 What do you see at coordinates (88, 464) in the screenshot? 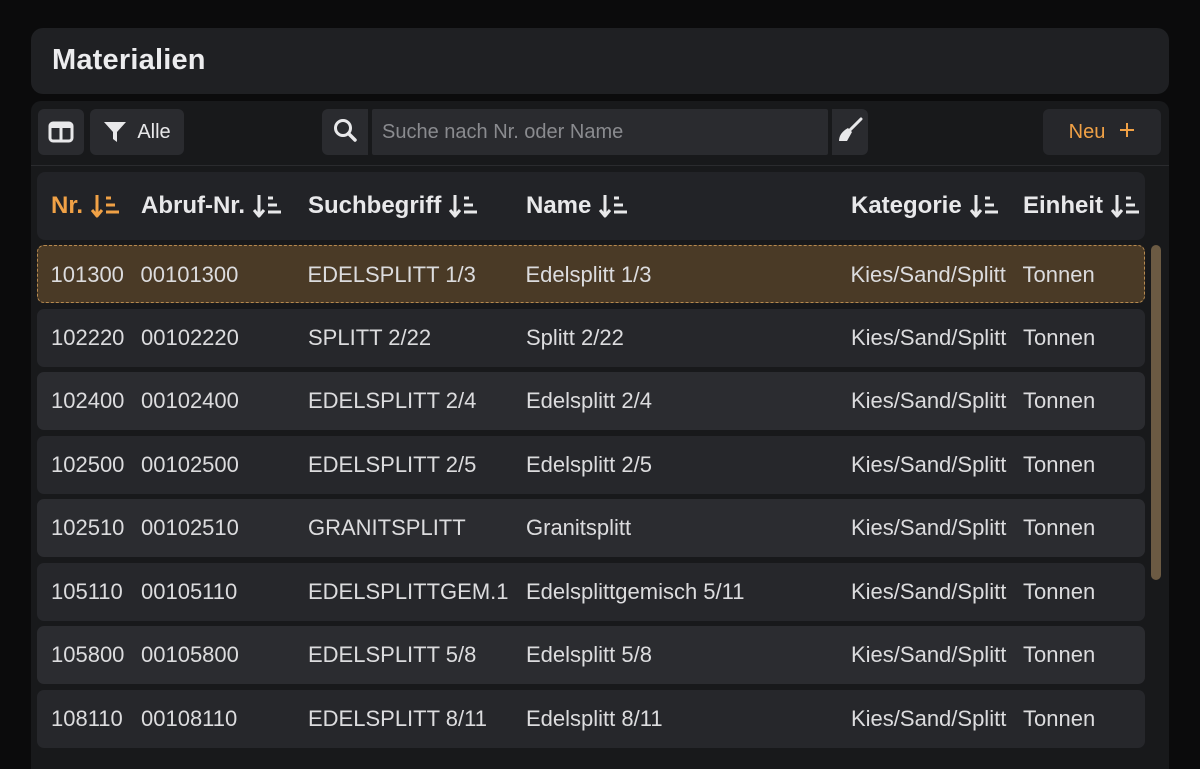
I see `cell-nr: 102500` at bounding box center [88, 464].